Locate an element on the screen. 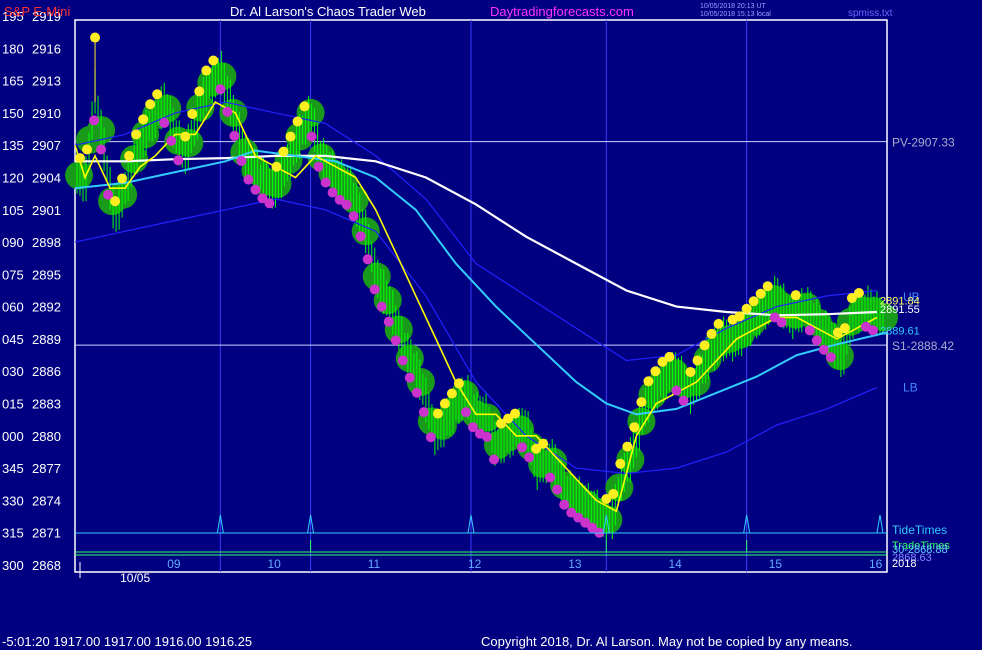  lower-band-label: LB is located at coordinates (910, 387).